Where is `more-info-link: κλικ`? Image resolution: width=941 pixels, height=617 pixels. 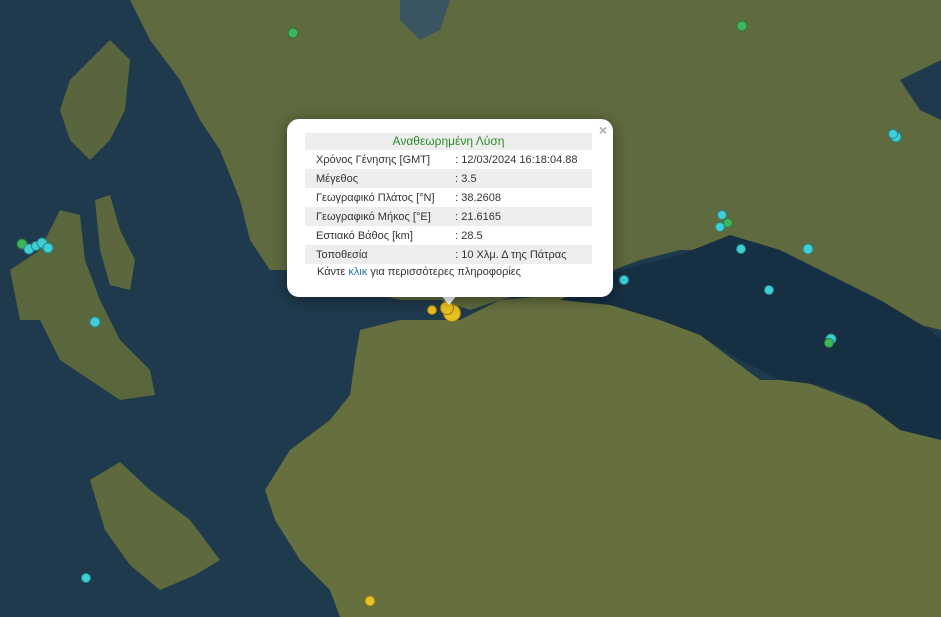 more-info-link: κλικ is located at coordinates (357, 272).